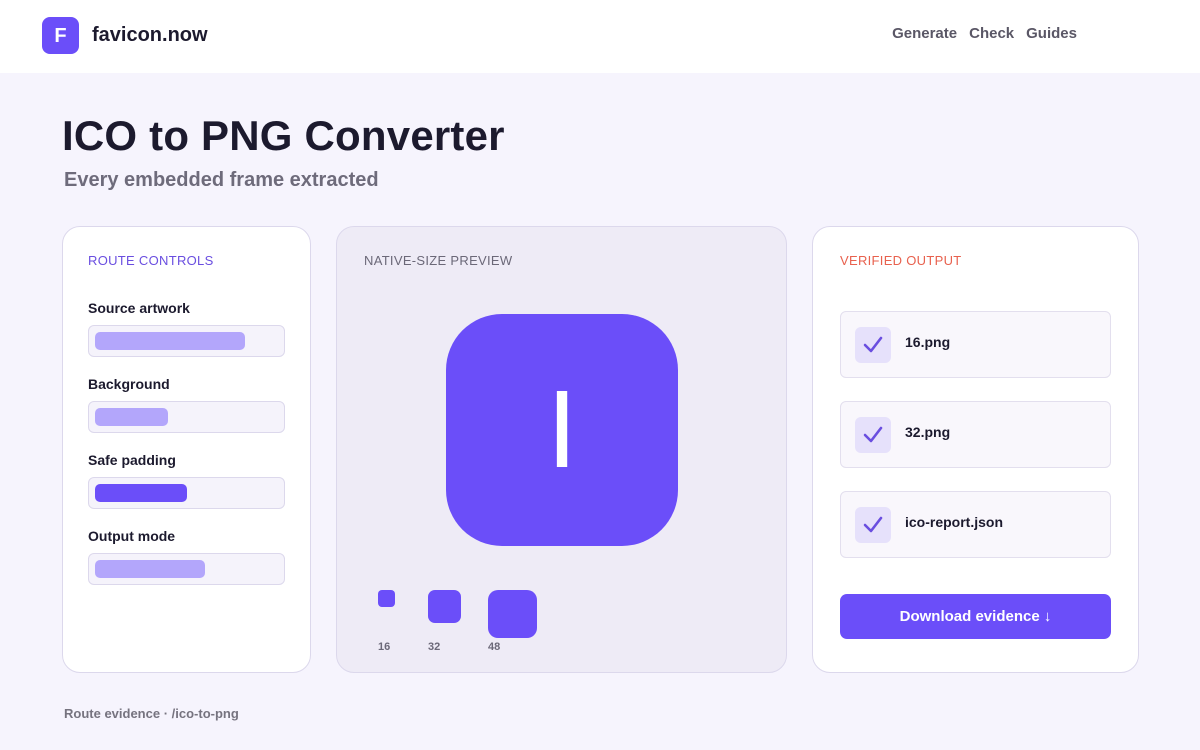 This screenshot has width=1200, height=750. What do you see at coordinates (928, 342) in the screenshot?
I see `output-file-name: 16.png` at bounding box center [928, 342].